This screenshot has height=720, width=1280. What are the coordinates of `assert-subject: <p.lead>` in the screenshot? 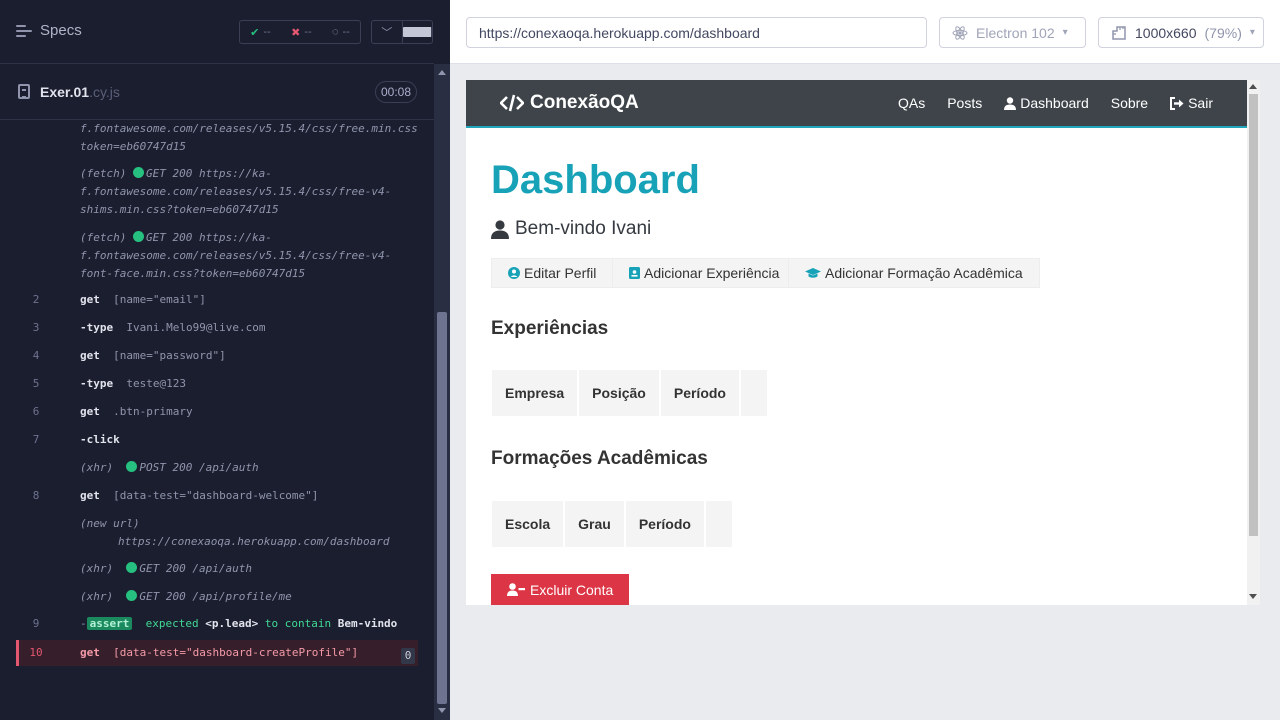 It's located at (232, 623).